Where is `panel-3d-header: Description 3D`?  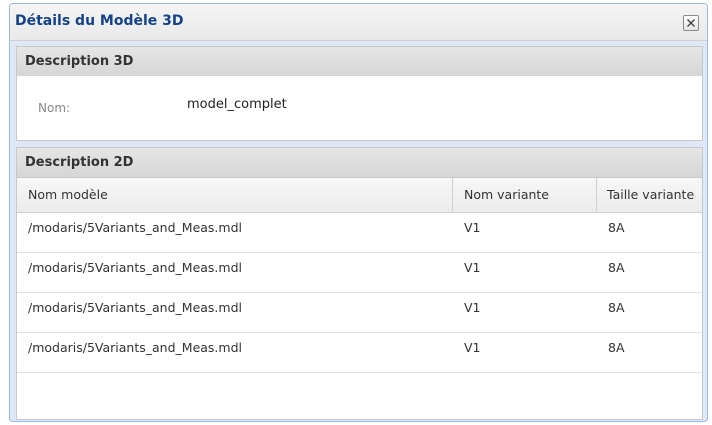 panel-3d-header: Description 3D is located at coordinates (359, 61).